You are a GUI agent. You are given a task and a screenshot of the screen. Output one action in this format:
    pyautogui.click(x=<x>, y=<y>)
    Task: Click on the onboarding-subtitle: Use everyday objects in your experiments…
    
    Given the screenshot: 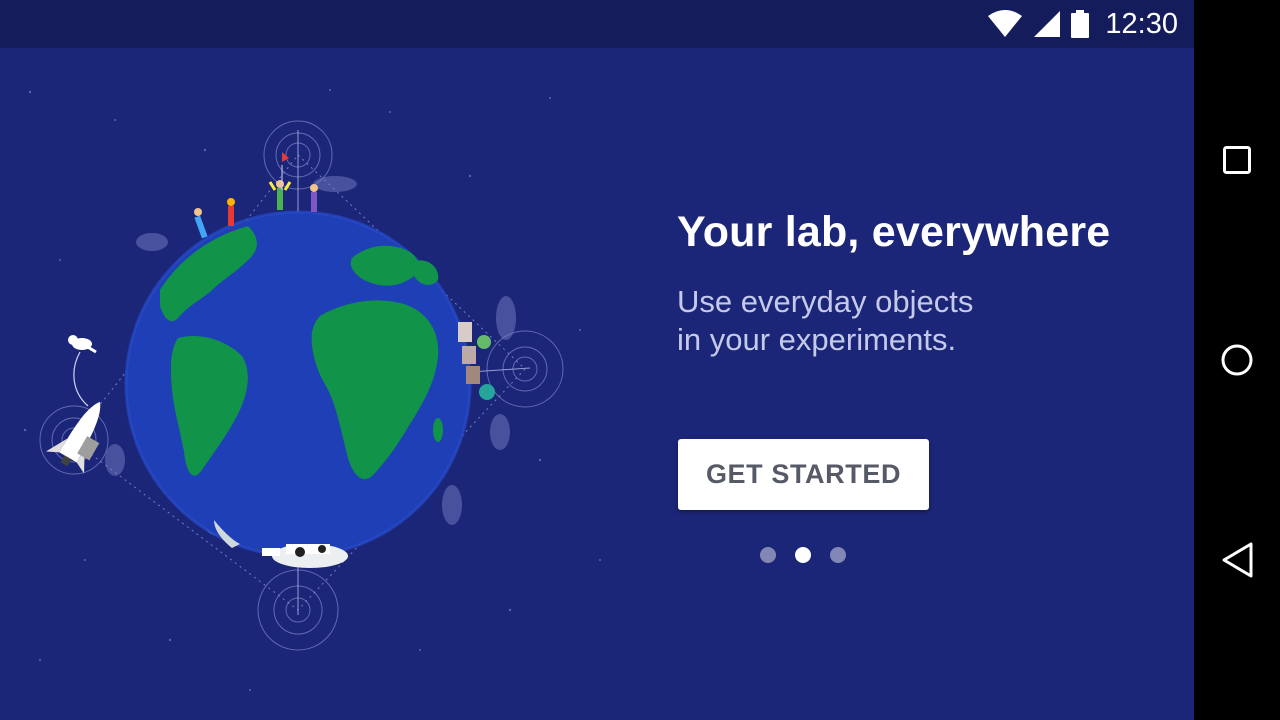 What is the action you would take?
    pyautogui.click(x=825, y=321)
    